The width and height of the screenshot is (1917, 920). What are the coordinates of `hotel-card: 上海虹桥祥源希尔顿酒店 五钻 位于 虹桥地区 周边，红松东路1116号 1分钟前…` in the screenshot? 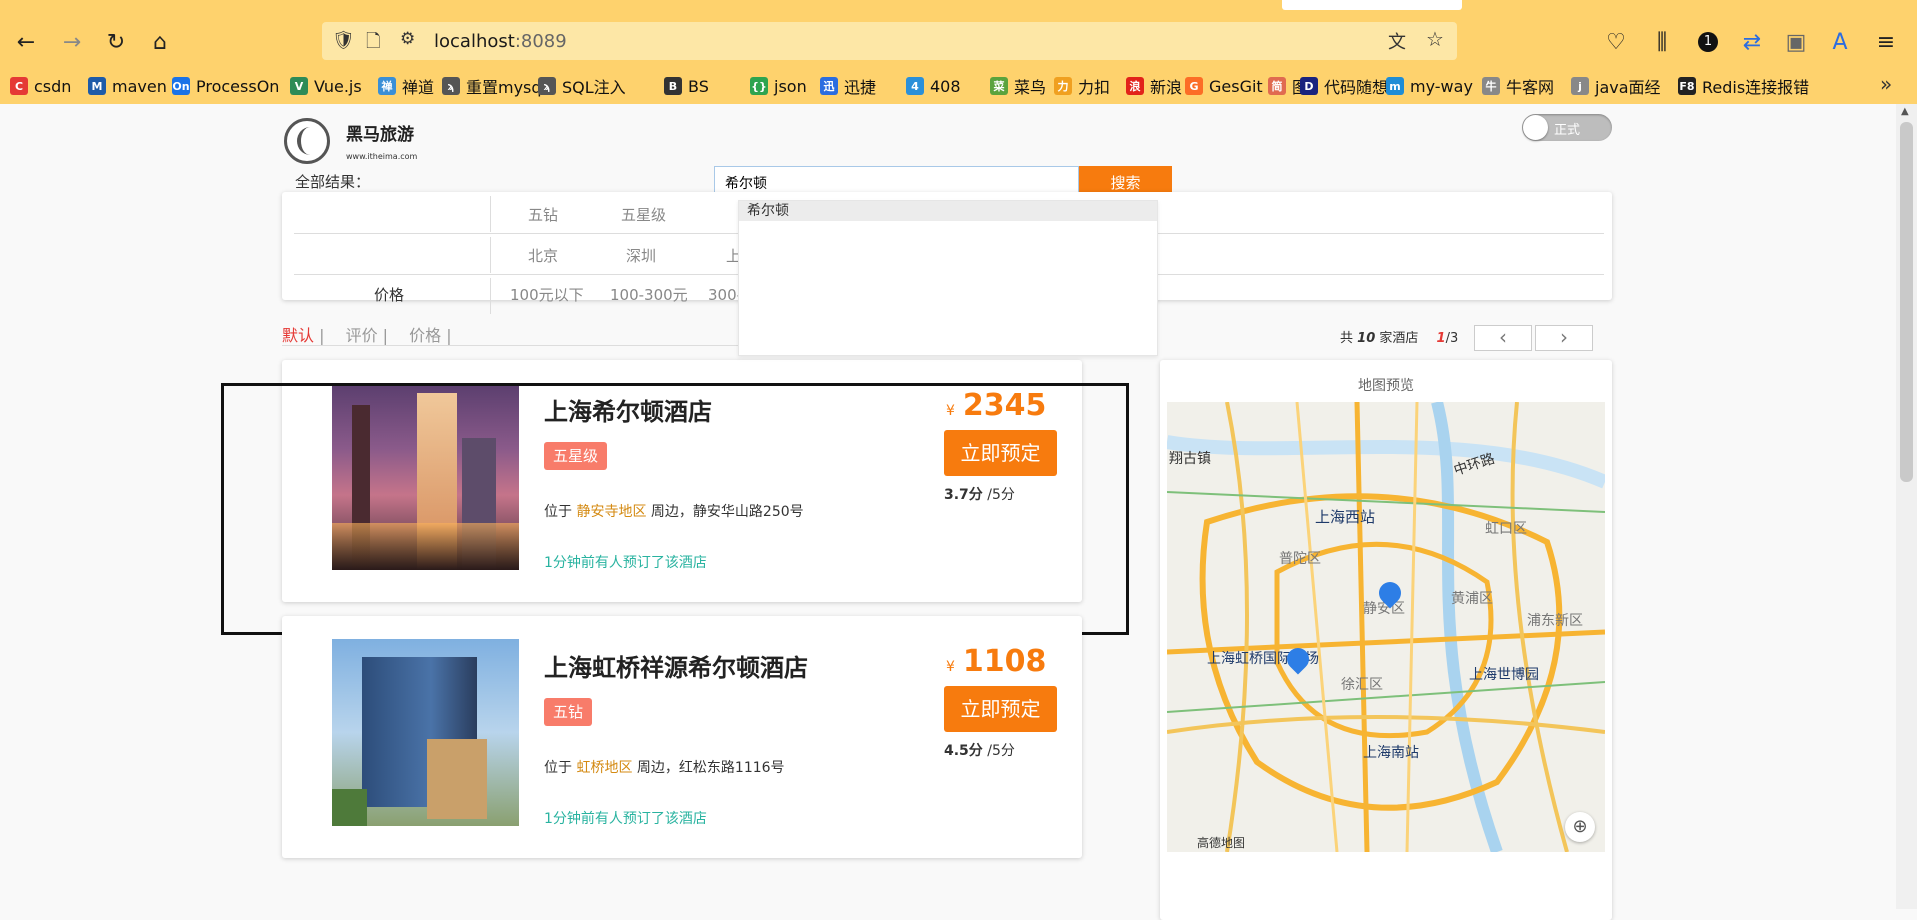 It's located at (682, 737).